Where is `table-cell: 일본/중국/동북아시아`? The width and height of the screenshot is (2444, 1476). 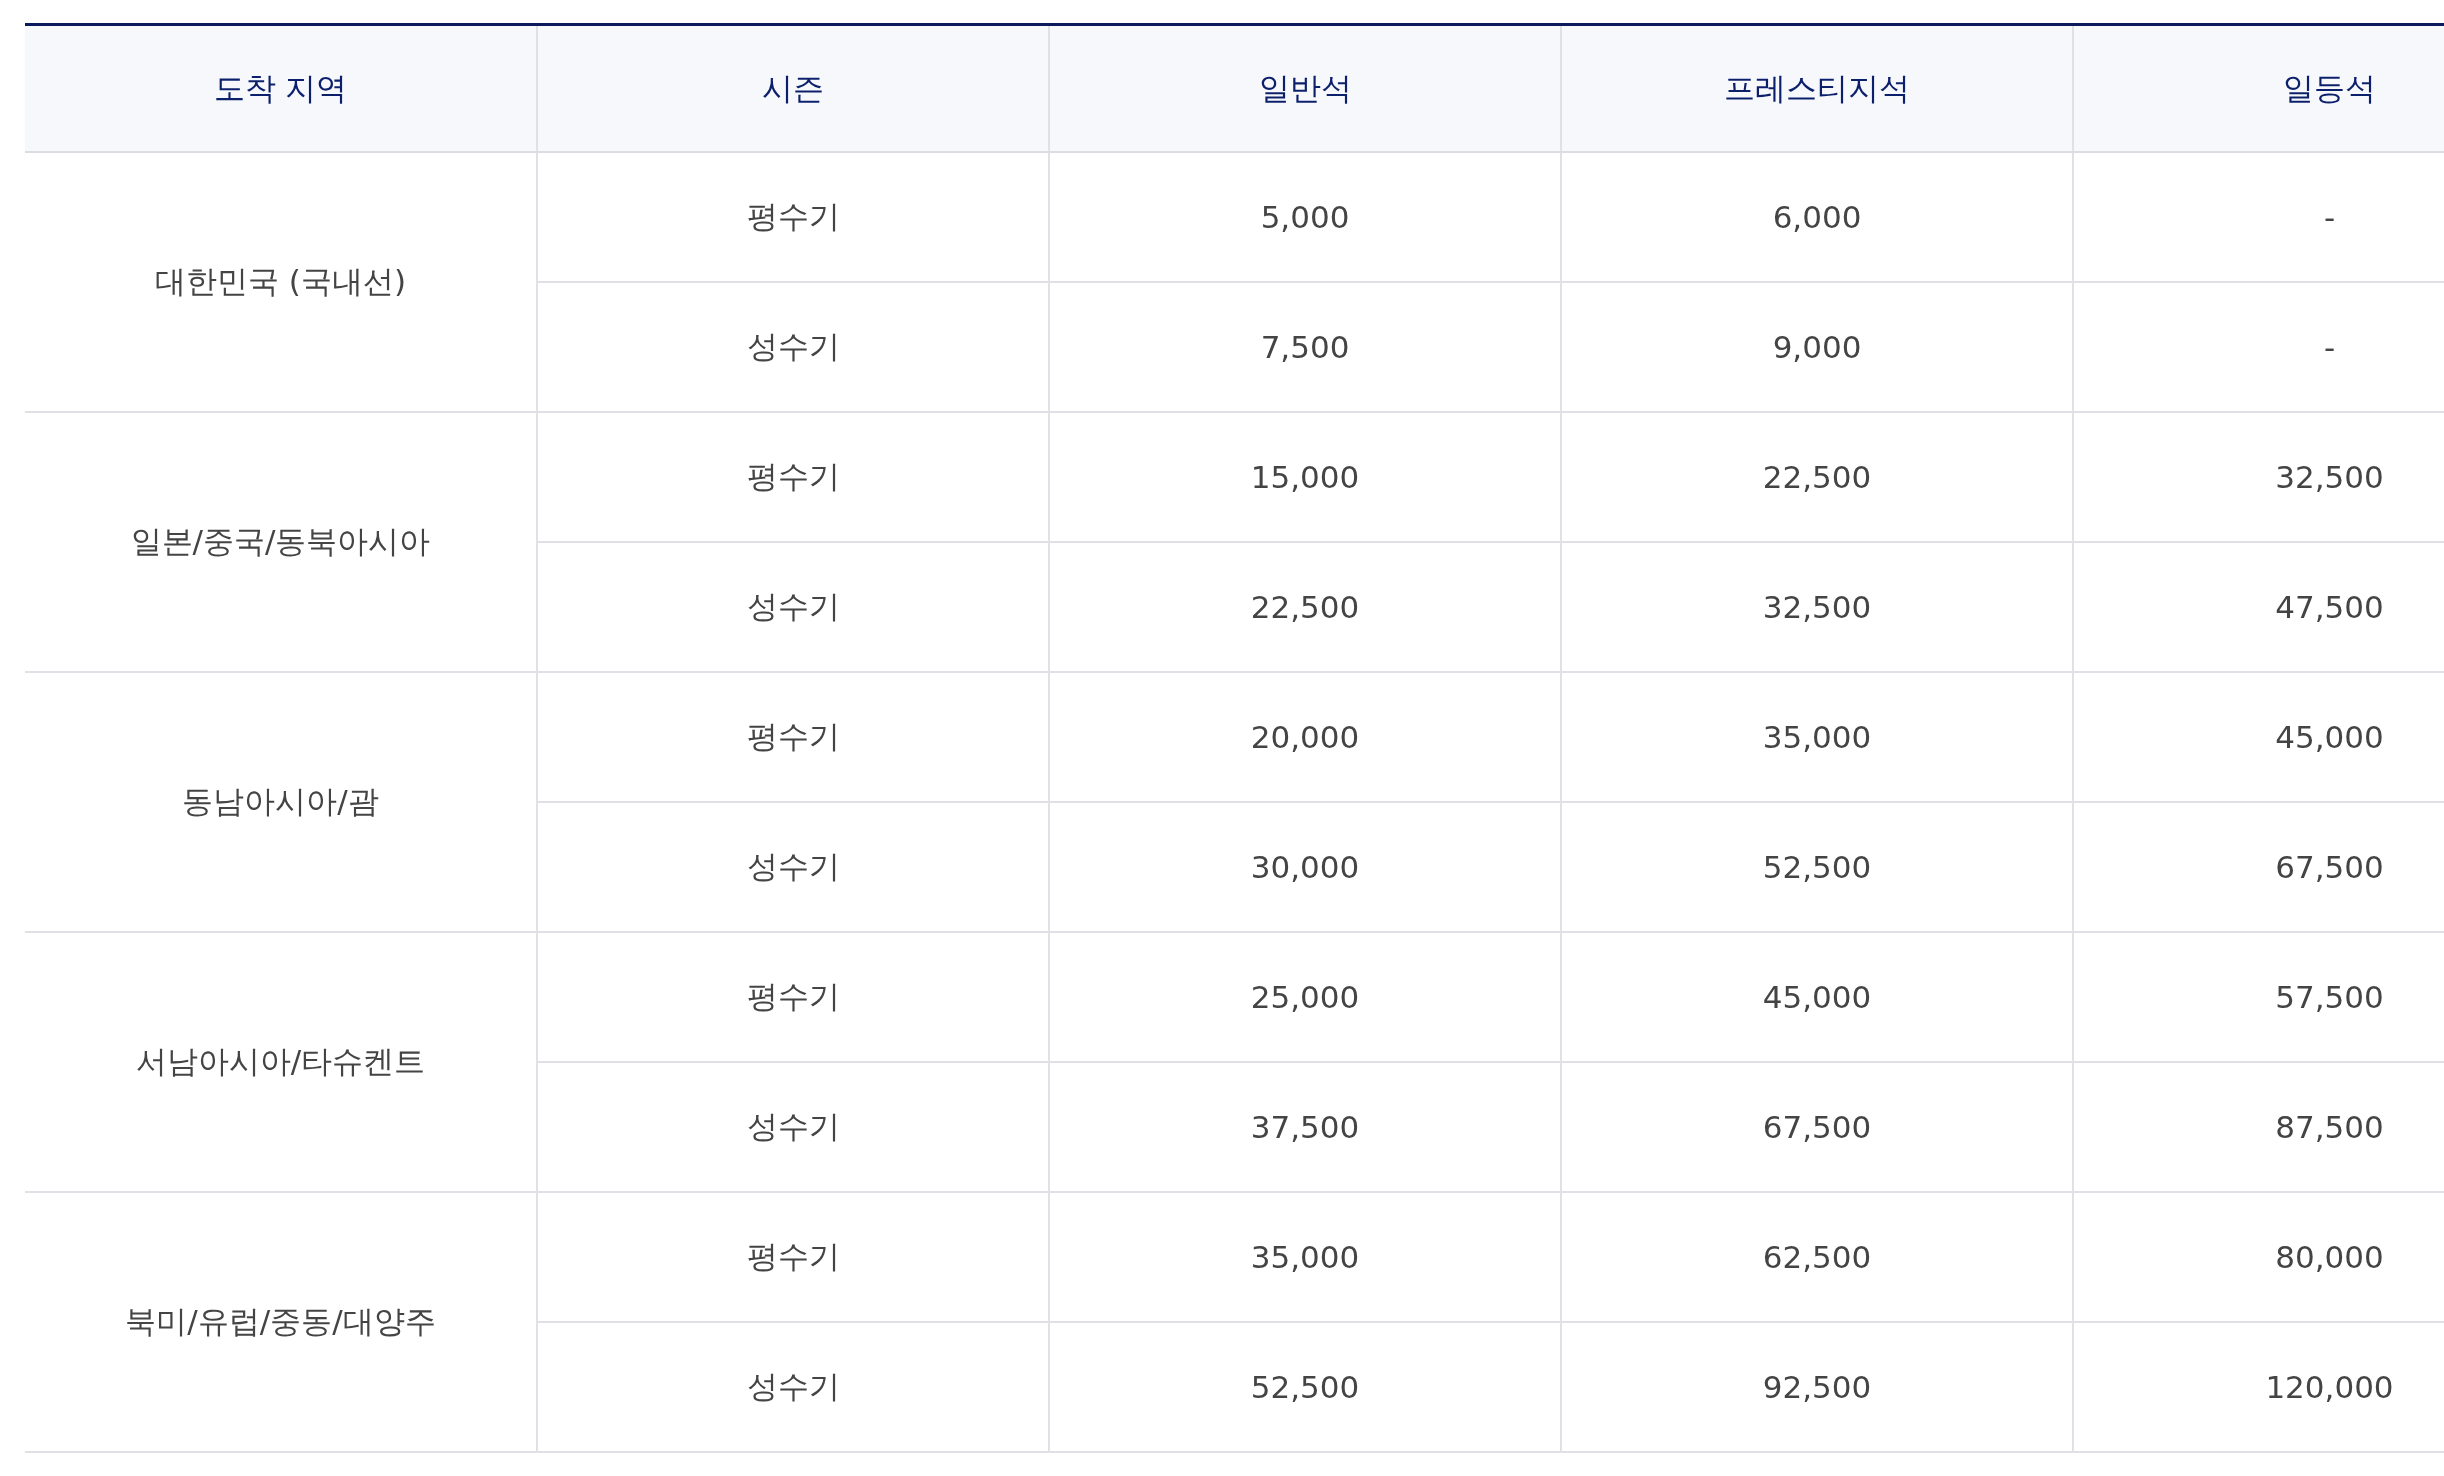 table-cell: 일본/중국/동북아시아 is located at coordinates (281, 542).